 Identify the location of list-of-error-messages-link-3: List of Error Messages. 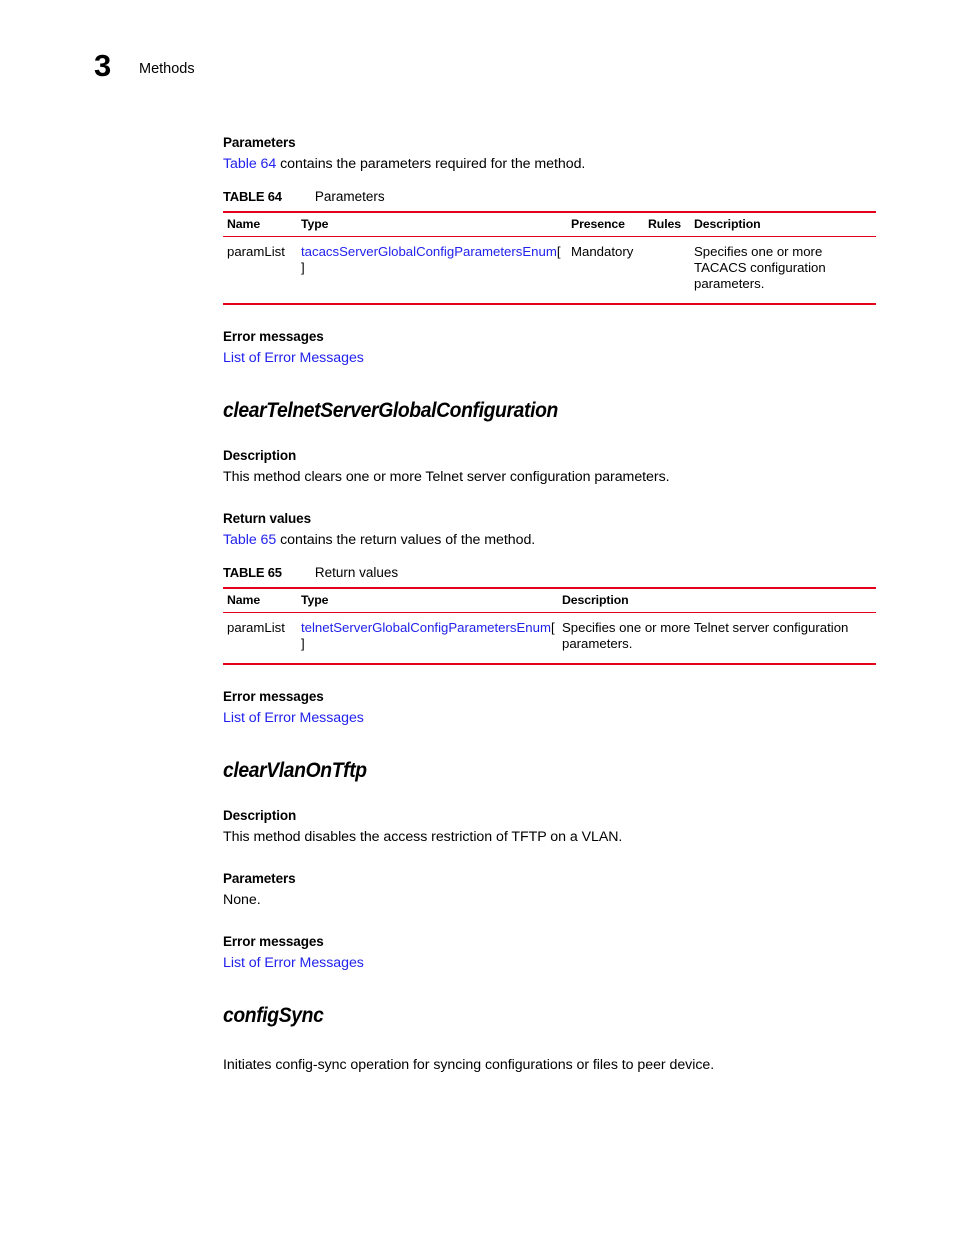
(293, 963).